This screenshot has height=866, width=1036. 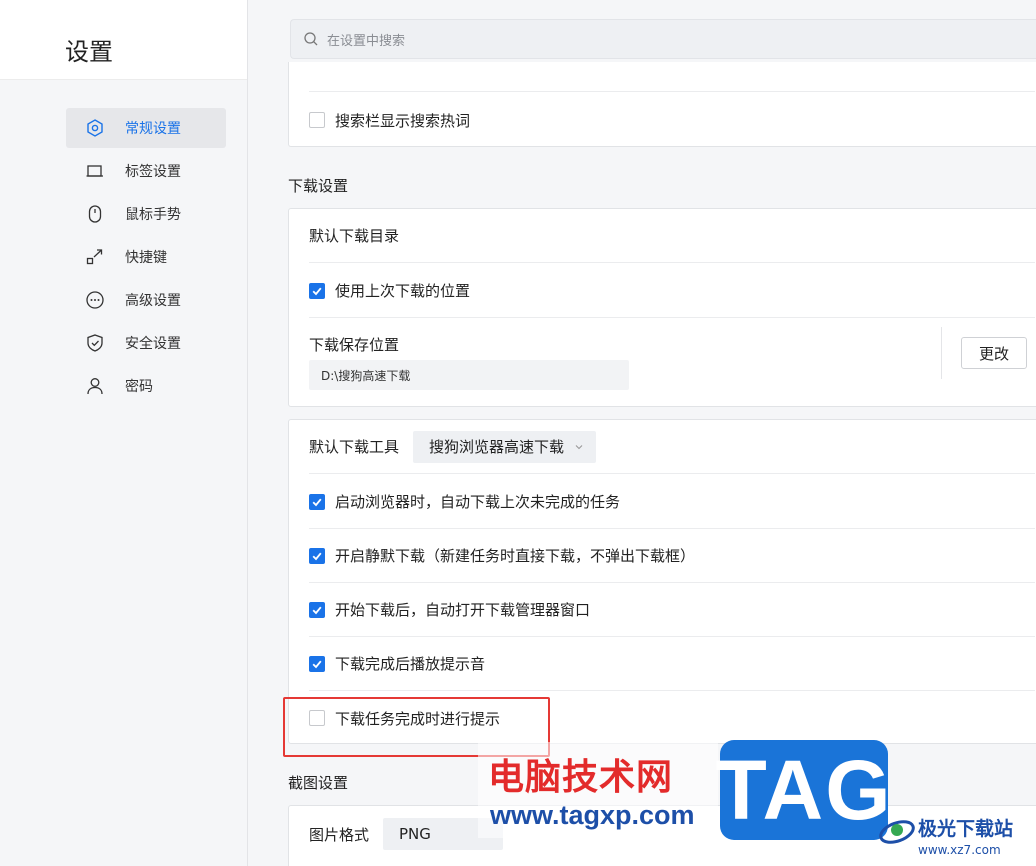 I want to click on checkbox-label: 开启静默下载（新建任务时直接下载，不弹出下载框）, so click(x=515, y=556).